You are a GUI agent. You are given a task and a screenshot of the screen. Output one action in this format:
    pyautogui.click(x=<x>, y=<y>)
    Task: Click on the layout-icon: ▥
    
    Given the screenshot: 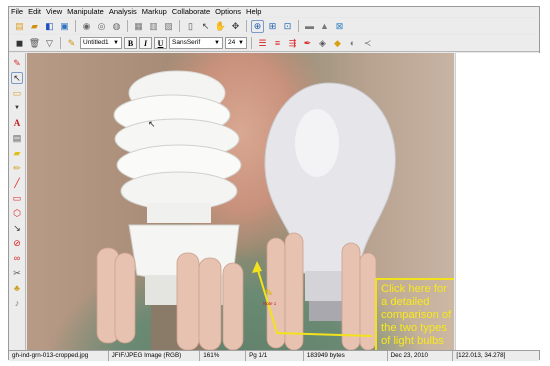 What is the action you would take?
    pyautogui.click(x=153, y=26)
    